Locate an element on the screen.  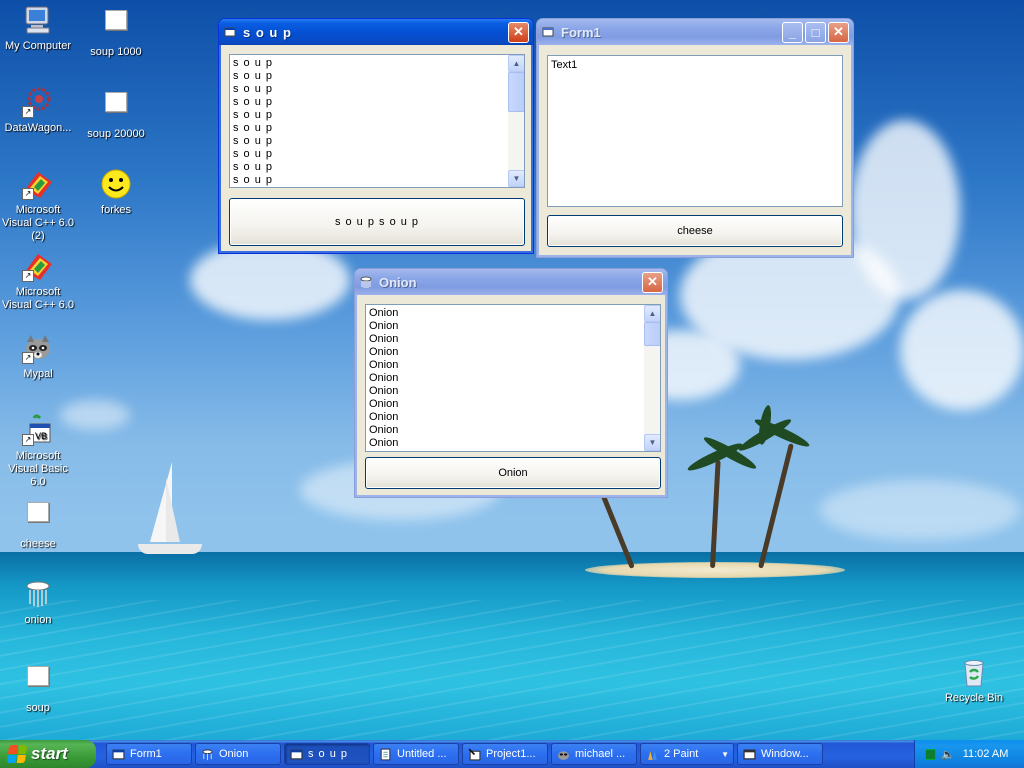
system-tray: 🔈 11:02 AM is located at coordinates (969, 754).